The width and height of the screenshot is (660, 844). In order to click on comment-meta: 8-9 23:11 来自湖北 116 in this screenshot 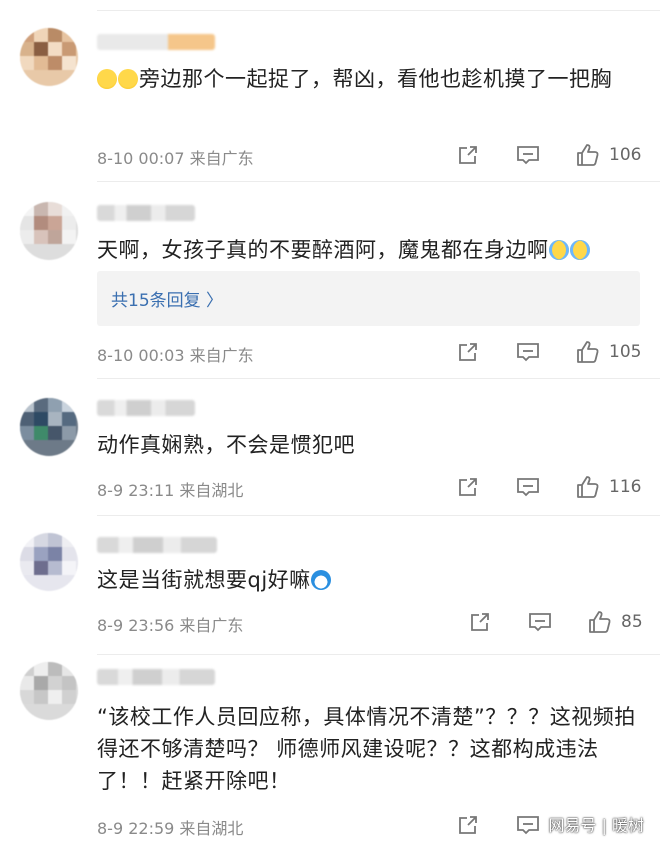, I will do `click(378, 487)`.